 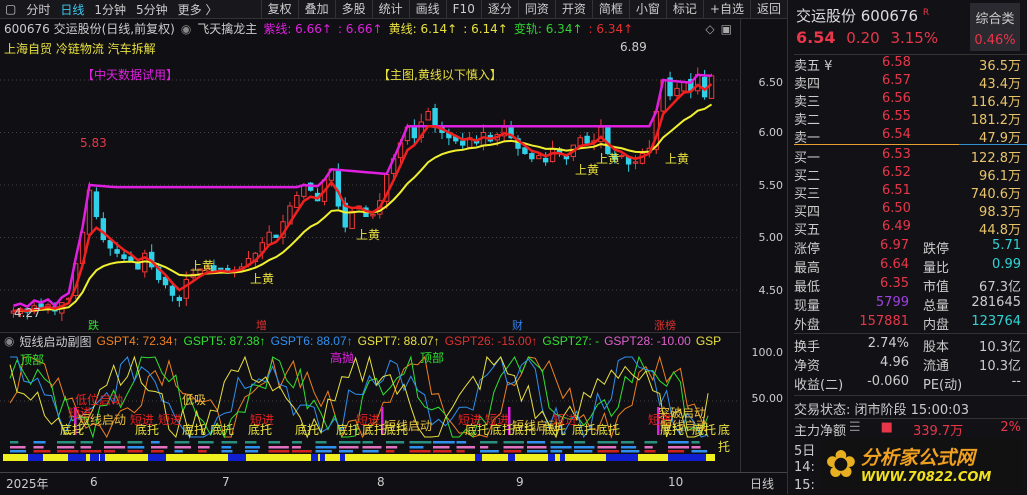 I want to click on toolbar-button-0: 复权, so click(x=279, y=9).